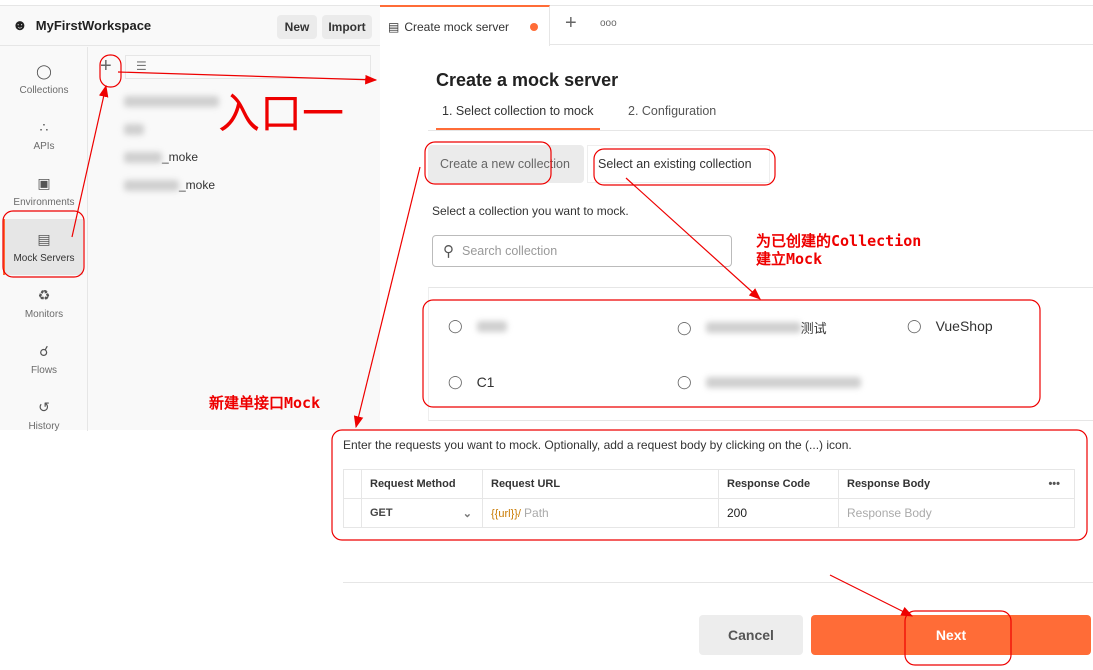  What do you see at coordinates (485, 382) in the screenshot?
I see `collection-name: C1` at bounding box center [485, 382].